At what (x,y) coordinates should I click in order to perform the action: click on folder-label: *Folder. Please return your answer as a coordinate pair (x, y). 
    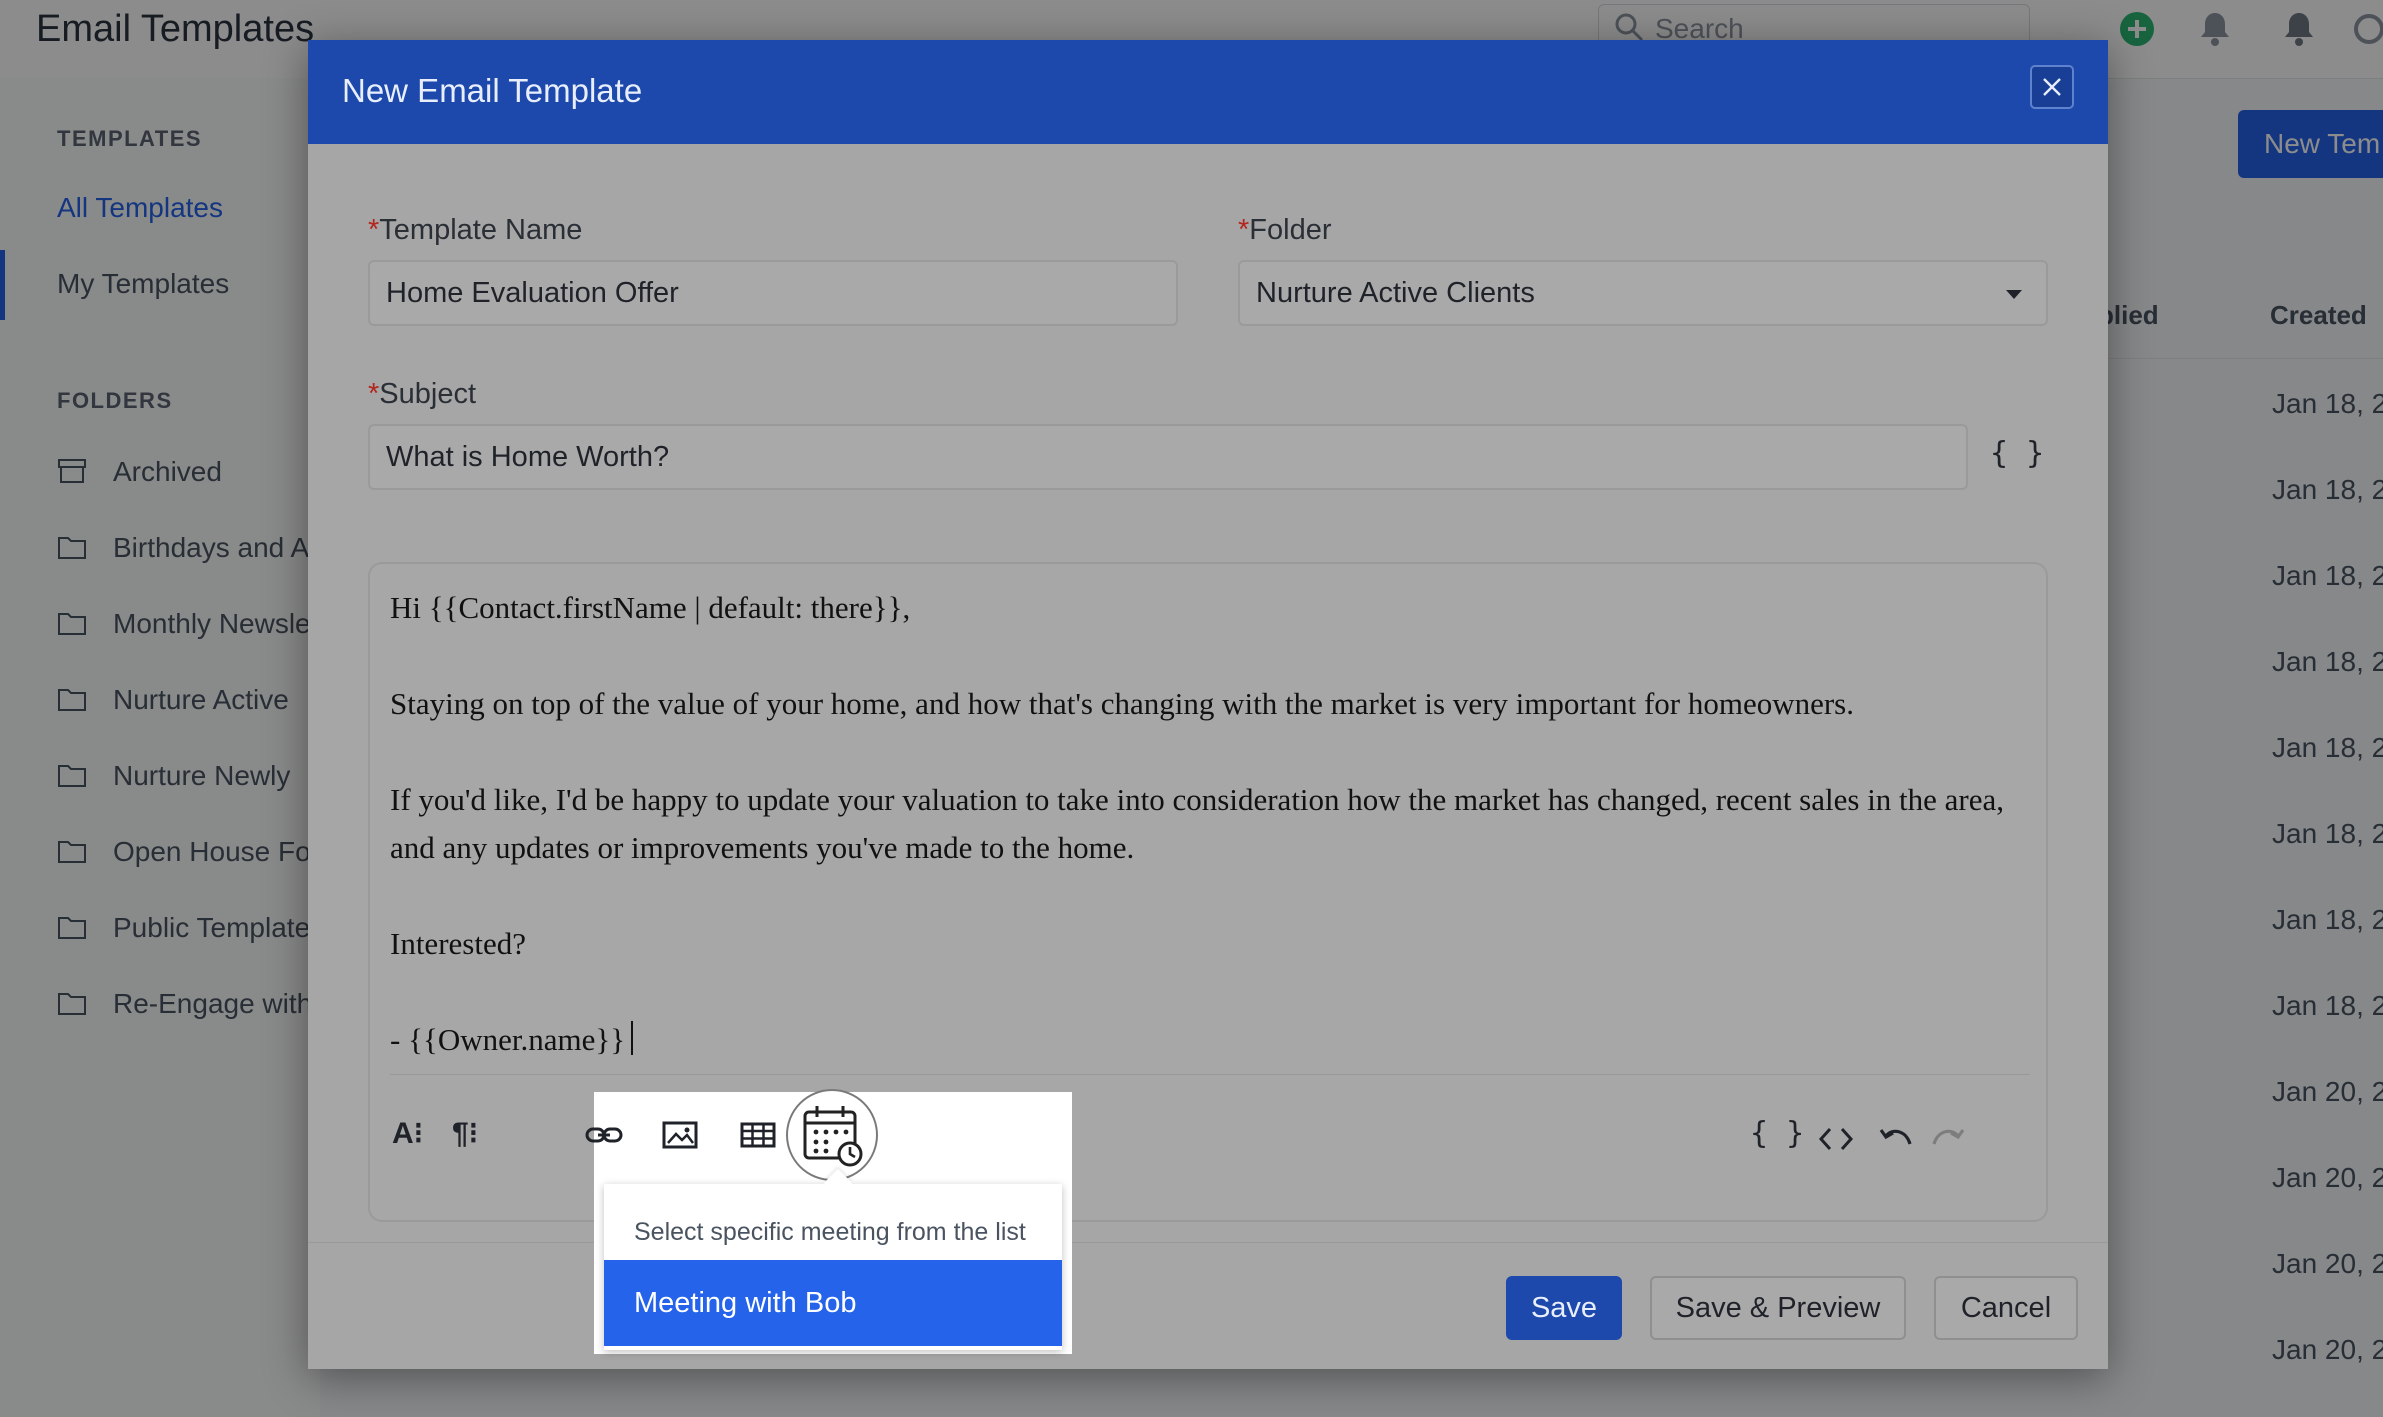
    Looking at the image, I should click on (1285, 230).